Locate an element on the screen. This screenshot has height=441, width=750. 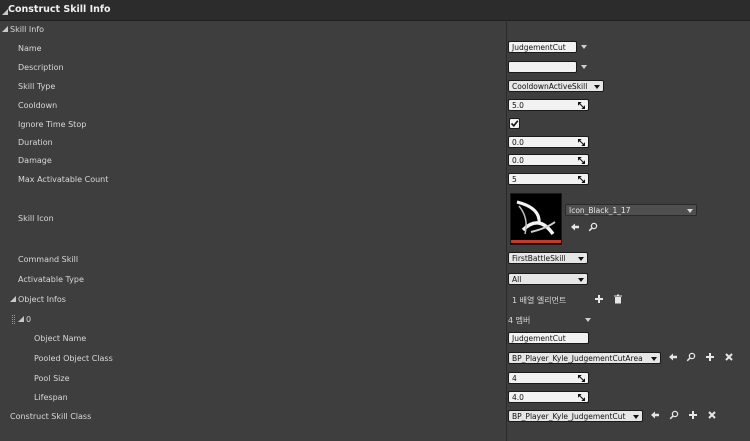
label-construct-skill-class: Construct Skill Class is located at coordinates (51, 416).